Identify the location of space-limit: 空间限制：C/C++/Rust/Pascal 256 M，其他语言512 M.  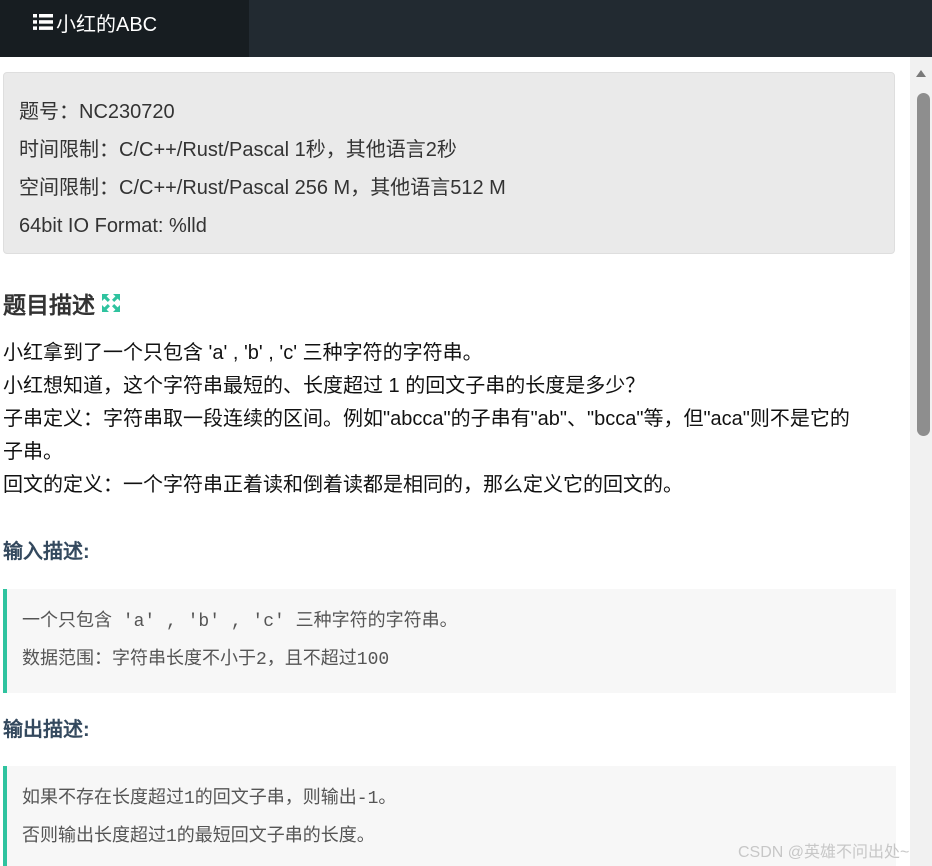
(262, 188).